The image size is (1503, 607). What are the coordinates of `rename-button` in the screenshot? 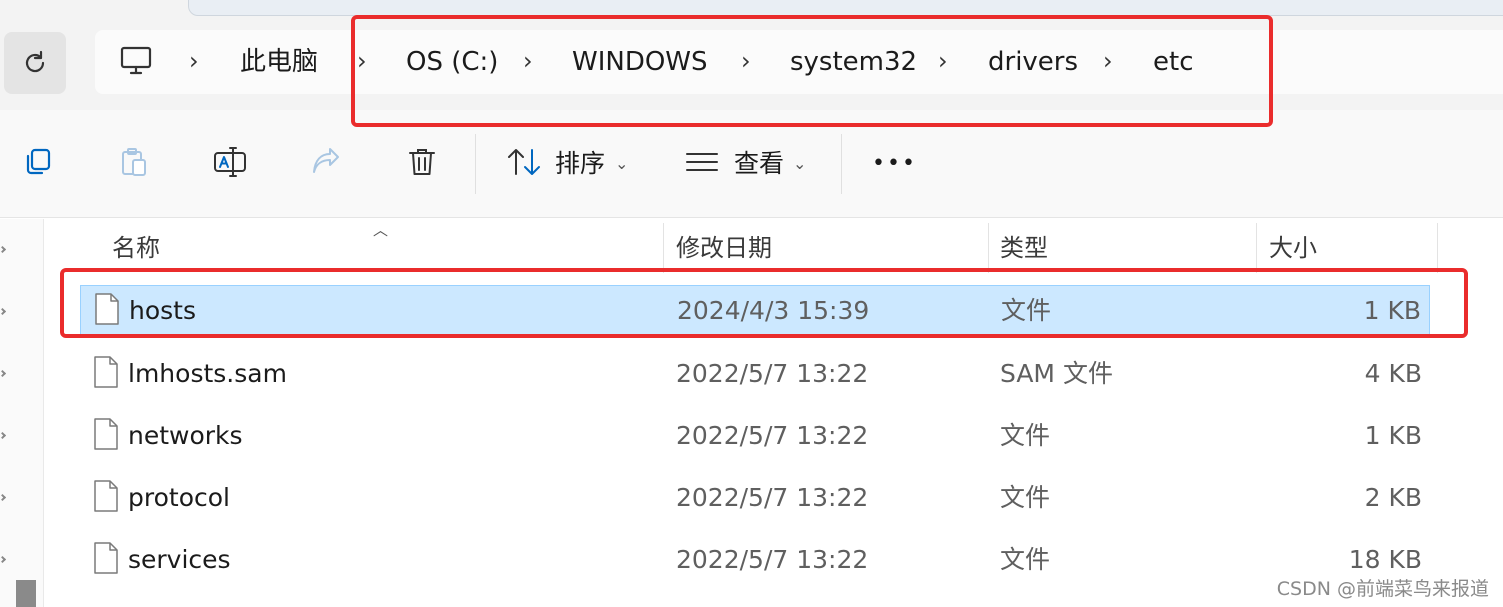 It's located at (230, 162).